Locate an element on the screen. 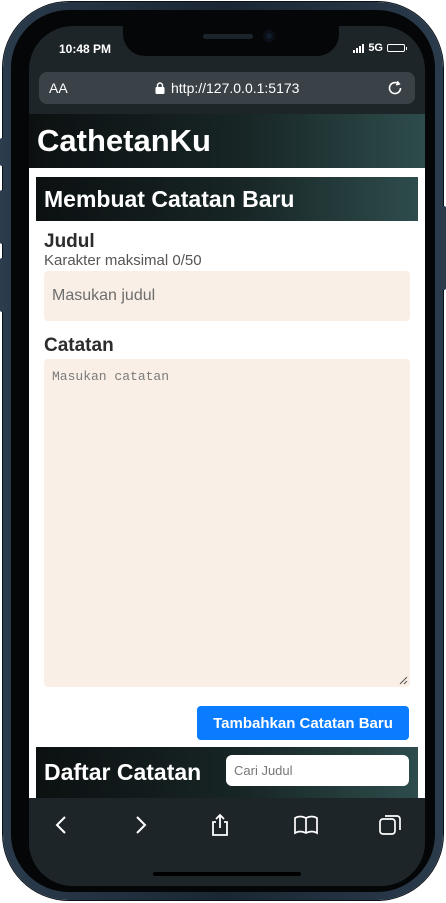 The height and width of the screenshot is (903, 446). signal-icon is located at coordinates (359, 48).